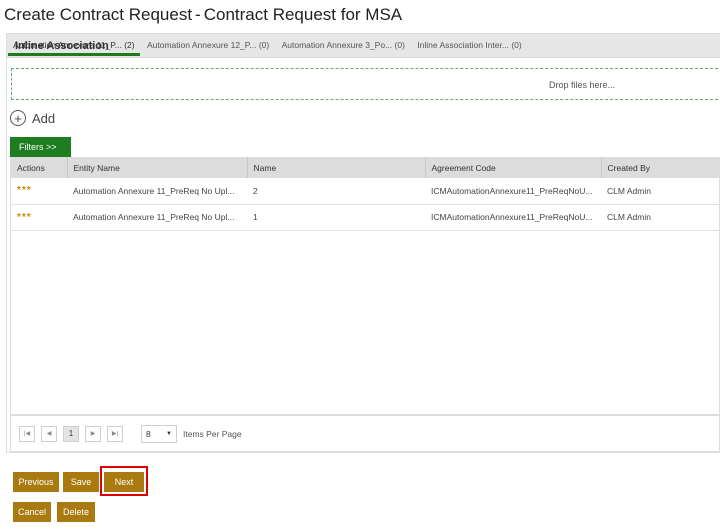  Describe the element at coordinates (148, 433) in the screenshot. I see `page-size-value: 8` at that location.